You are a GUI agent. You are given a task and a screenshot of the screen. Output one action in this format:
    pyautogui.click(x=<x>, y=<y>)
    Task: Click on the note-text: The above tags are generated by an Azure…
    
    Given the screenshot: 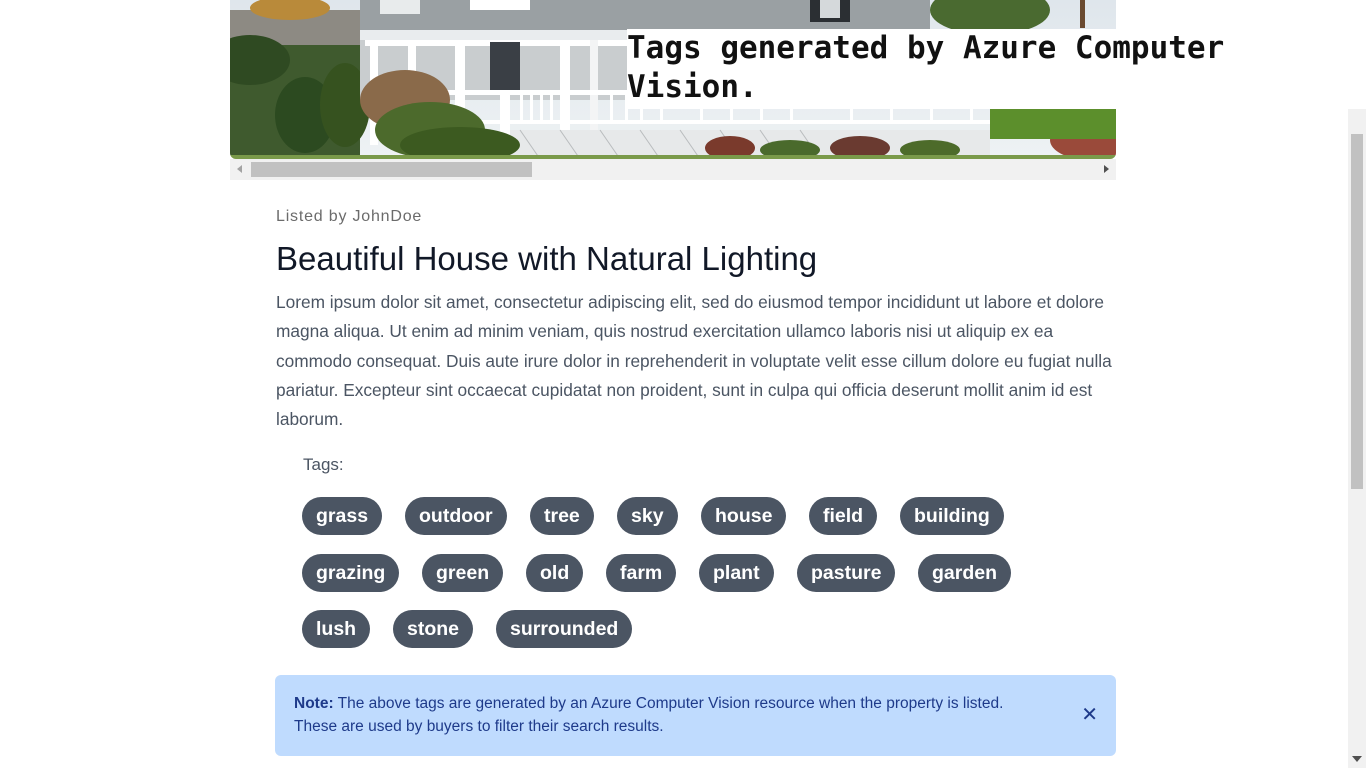 What is the action you would take?
    pyautogui.click(x=649, y=715)
    